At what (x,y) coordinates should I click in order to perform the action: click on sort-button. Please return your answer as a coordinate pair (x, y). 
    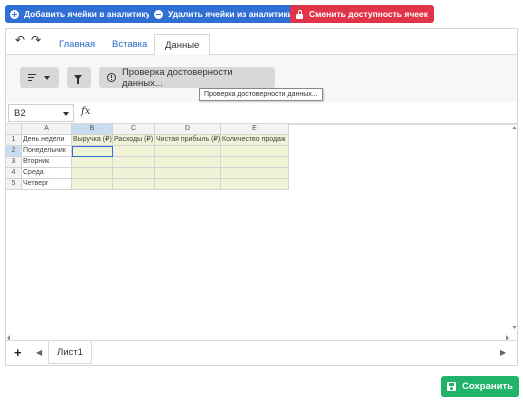
    Looking at the image, I should click on (39, 77).